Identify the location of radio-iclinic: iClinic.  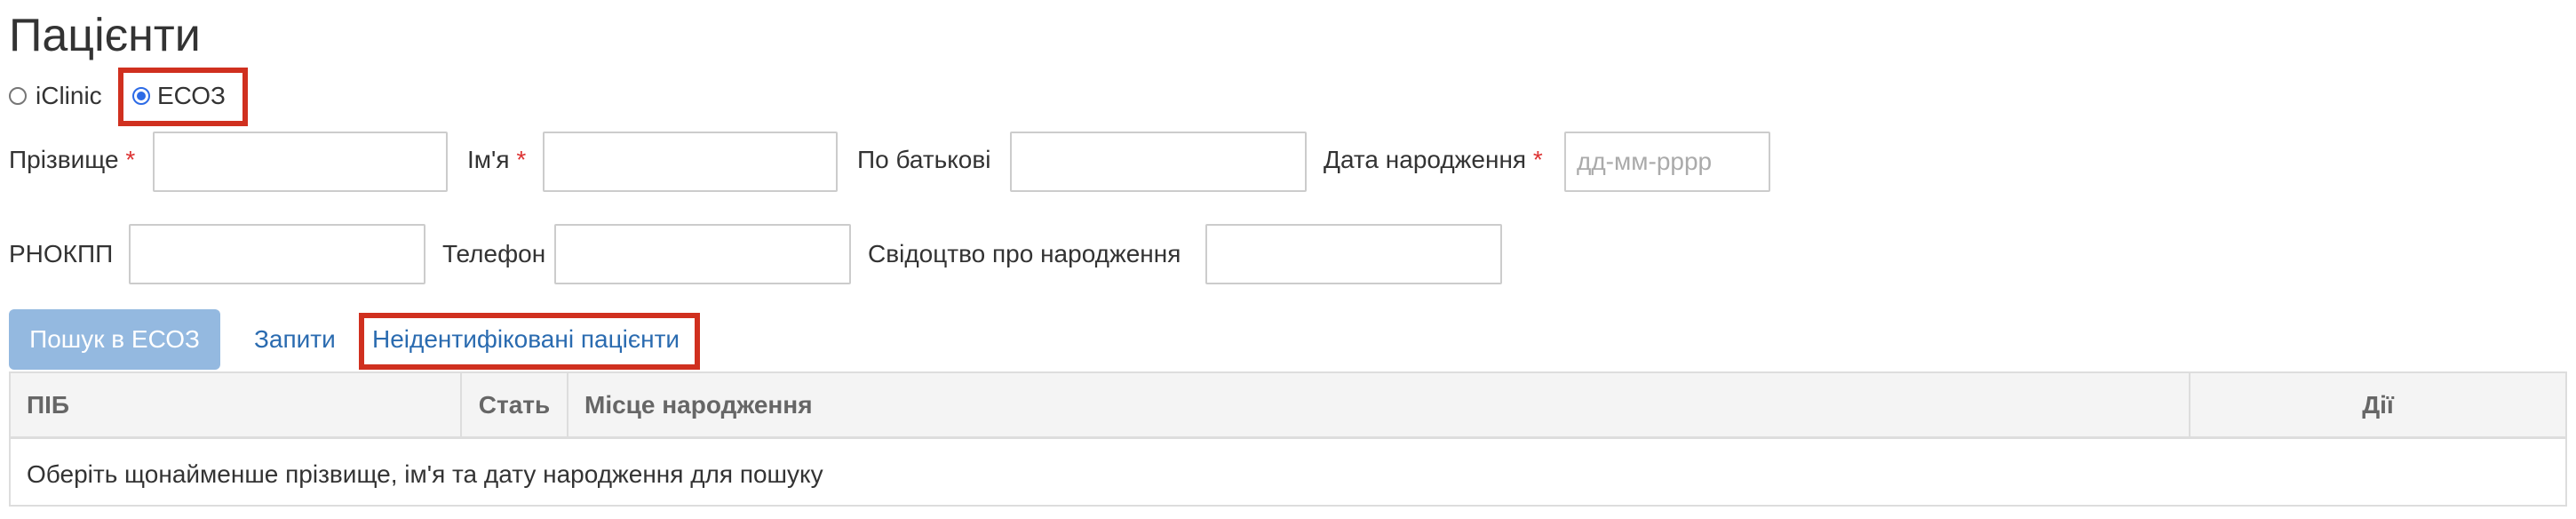
(55, 96).